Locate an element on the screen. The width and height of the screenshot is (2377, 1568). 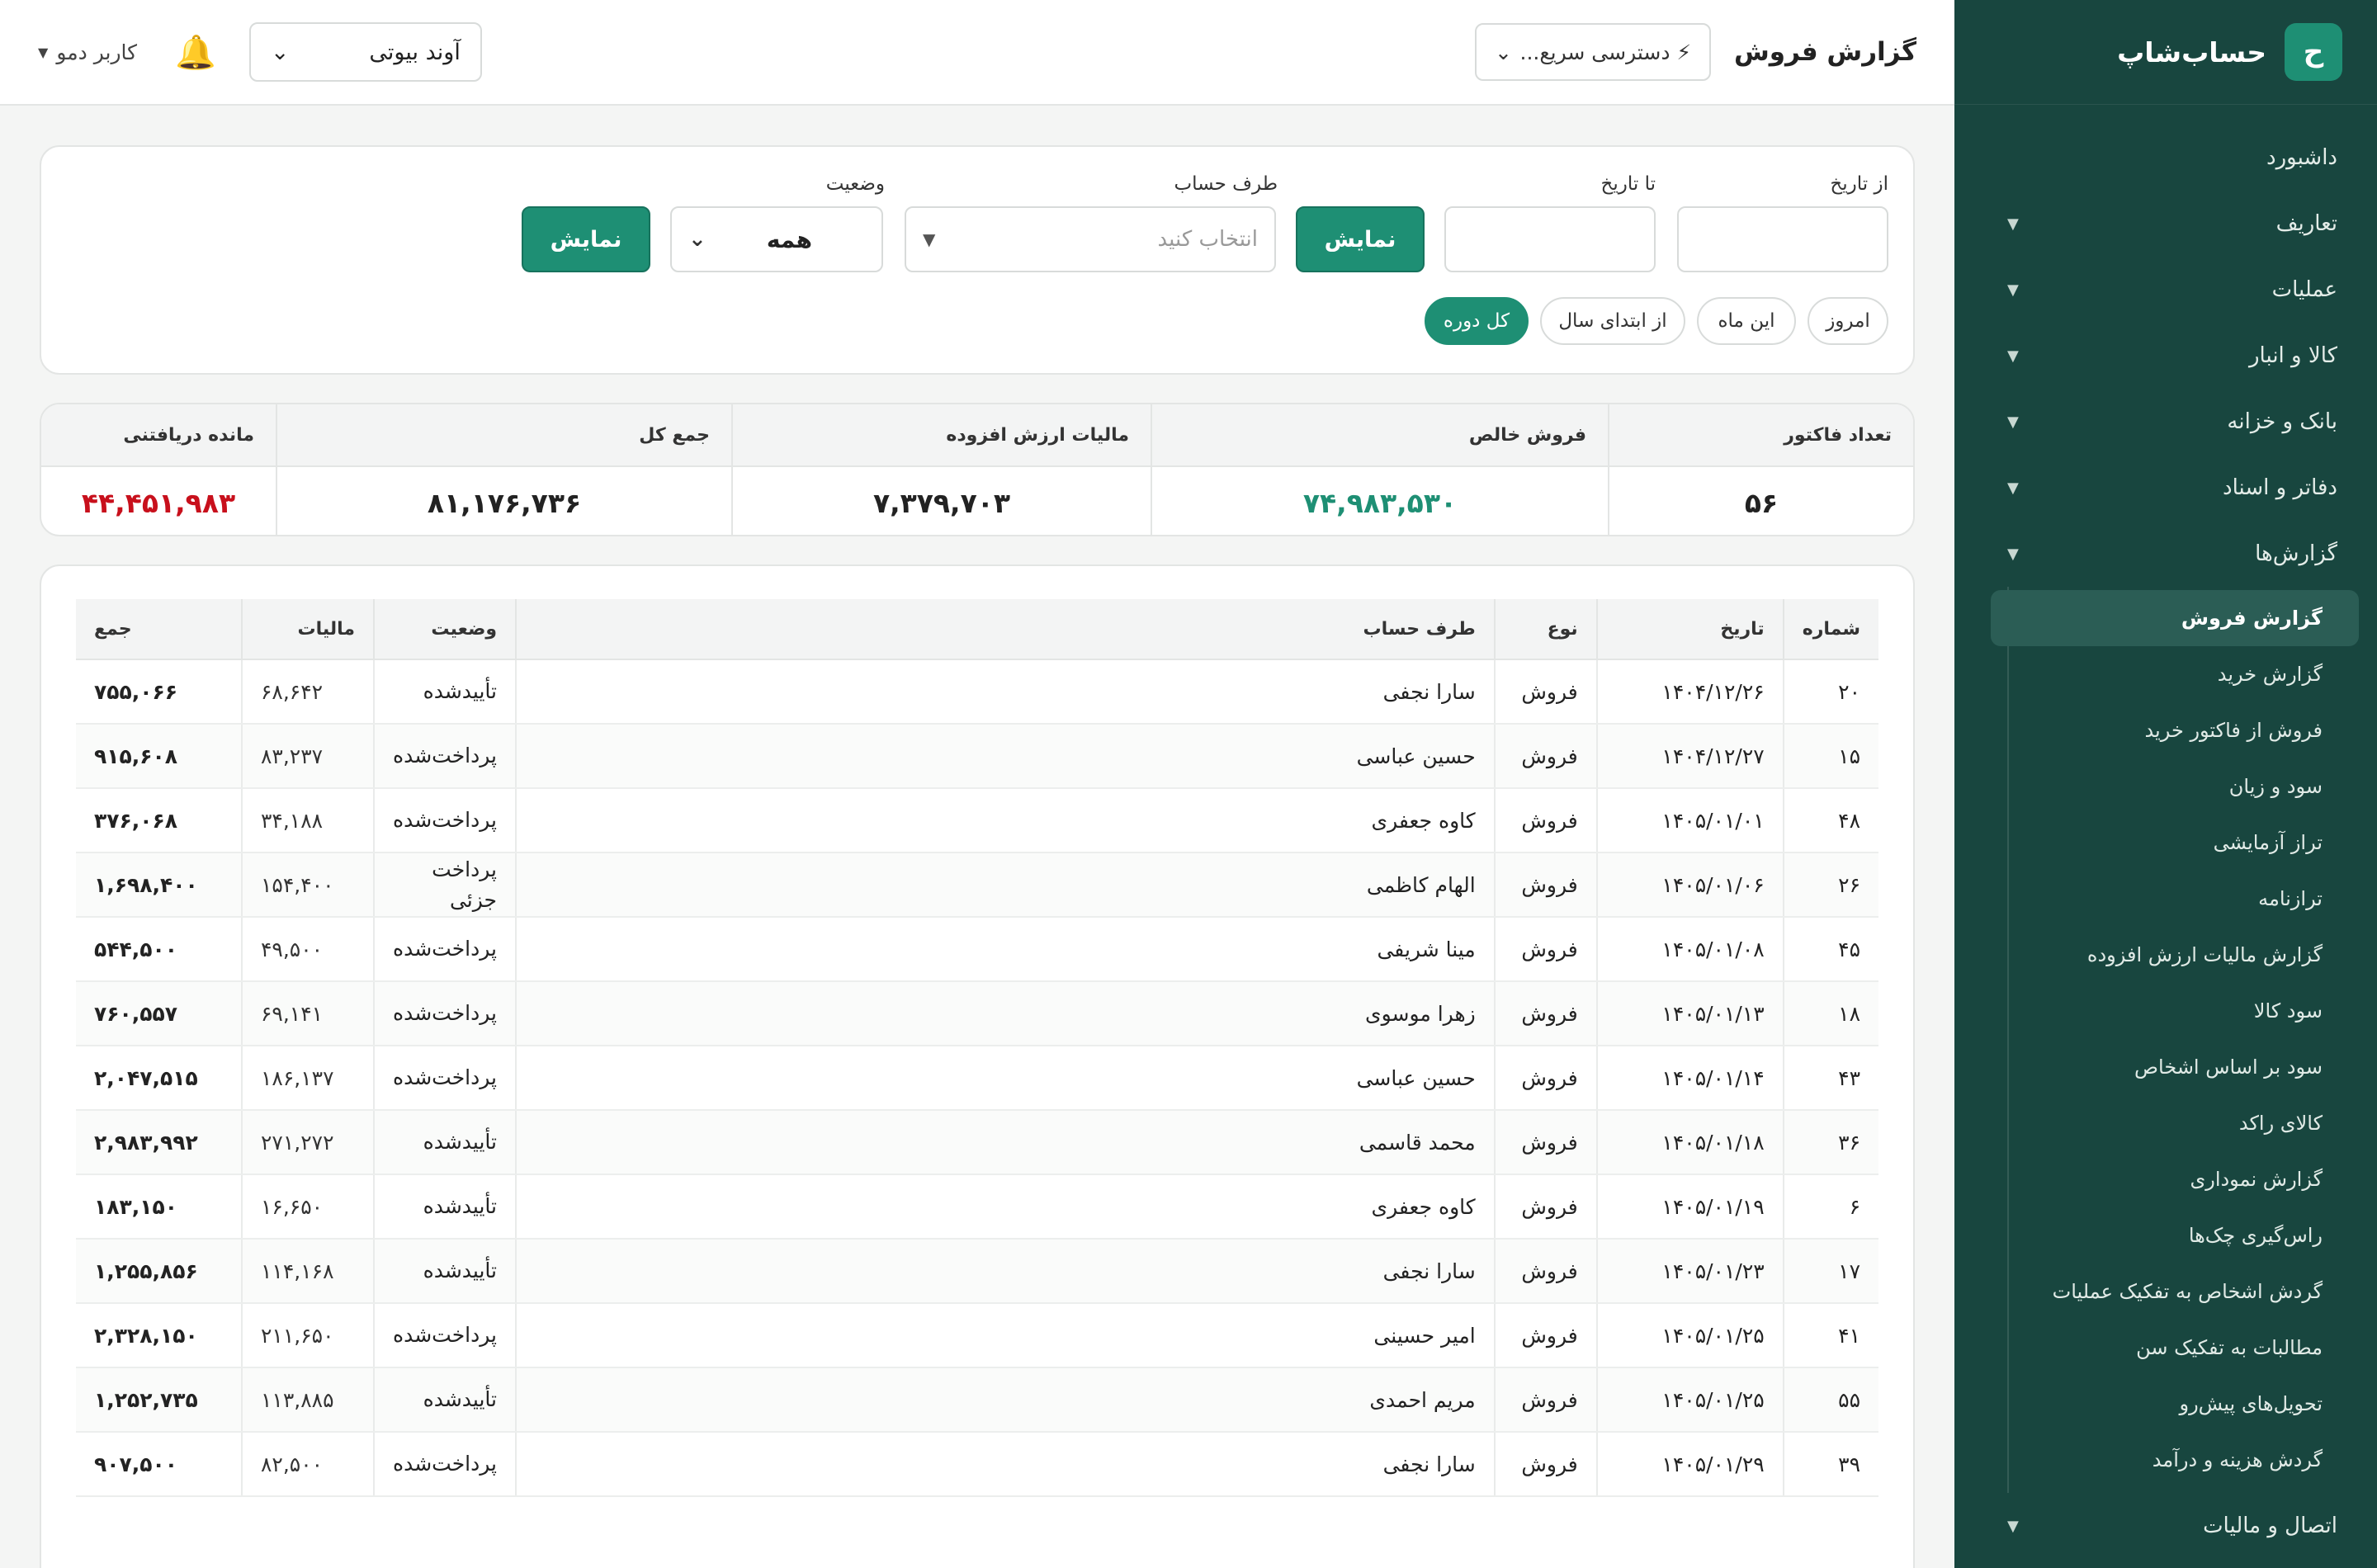
to-date-input is located at coordinates (1550, 239).